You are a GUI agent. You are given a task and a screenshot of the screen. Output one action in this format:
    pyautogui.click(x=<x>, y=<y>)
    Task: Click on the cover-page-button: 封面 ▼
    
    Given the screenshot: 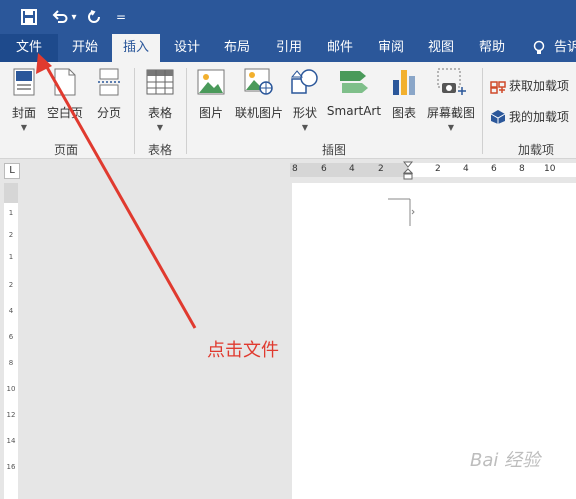 What is the action you would take?
    pyautogui.click(x=24, y=99)
    